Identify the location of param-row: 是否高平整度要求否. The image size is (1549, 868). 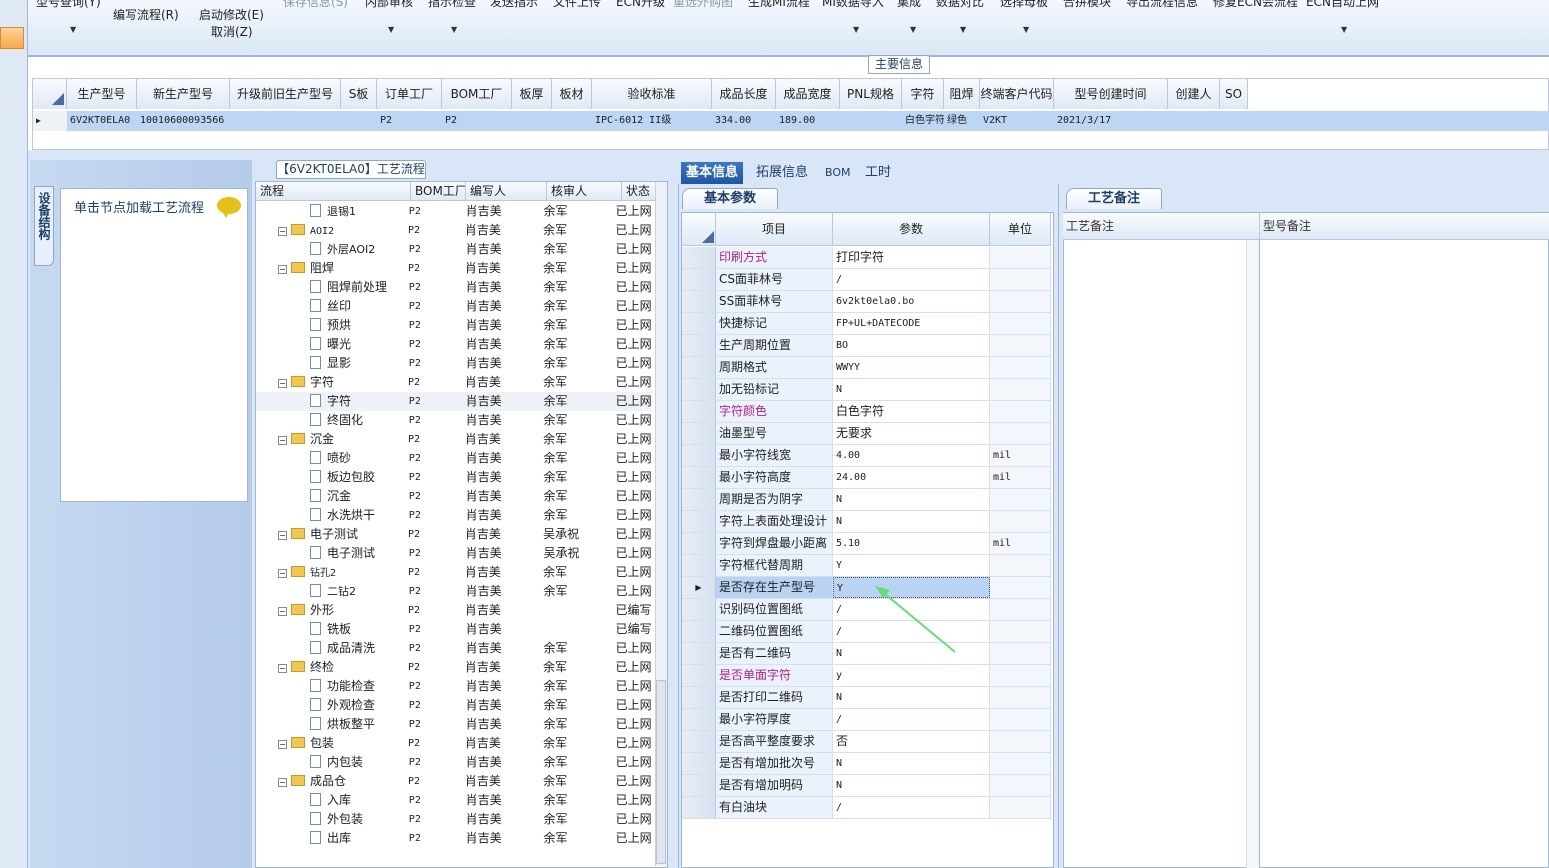
(866, 742).